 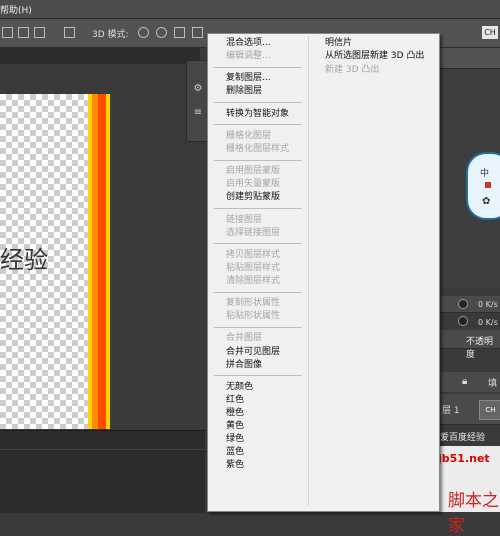 What do you see at coordinates (198, 113) in the screenshot?
I see `adjust-icon: ≡` at bounding box center [198, 113].